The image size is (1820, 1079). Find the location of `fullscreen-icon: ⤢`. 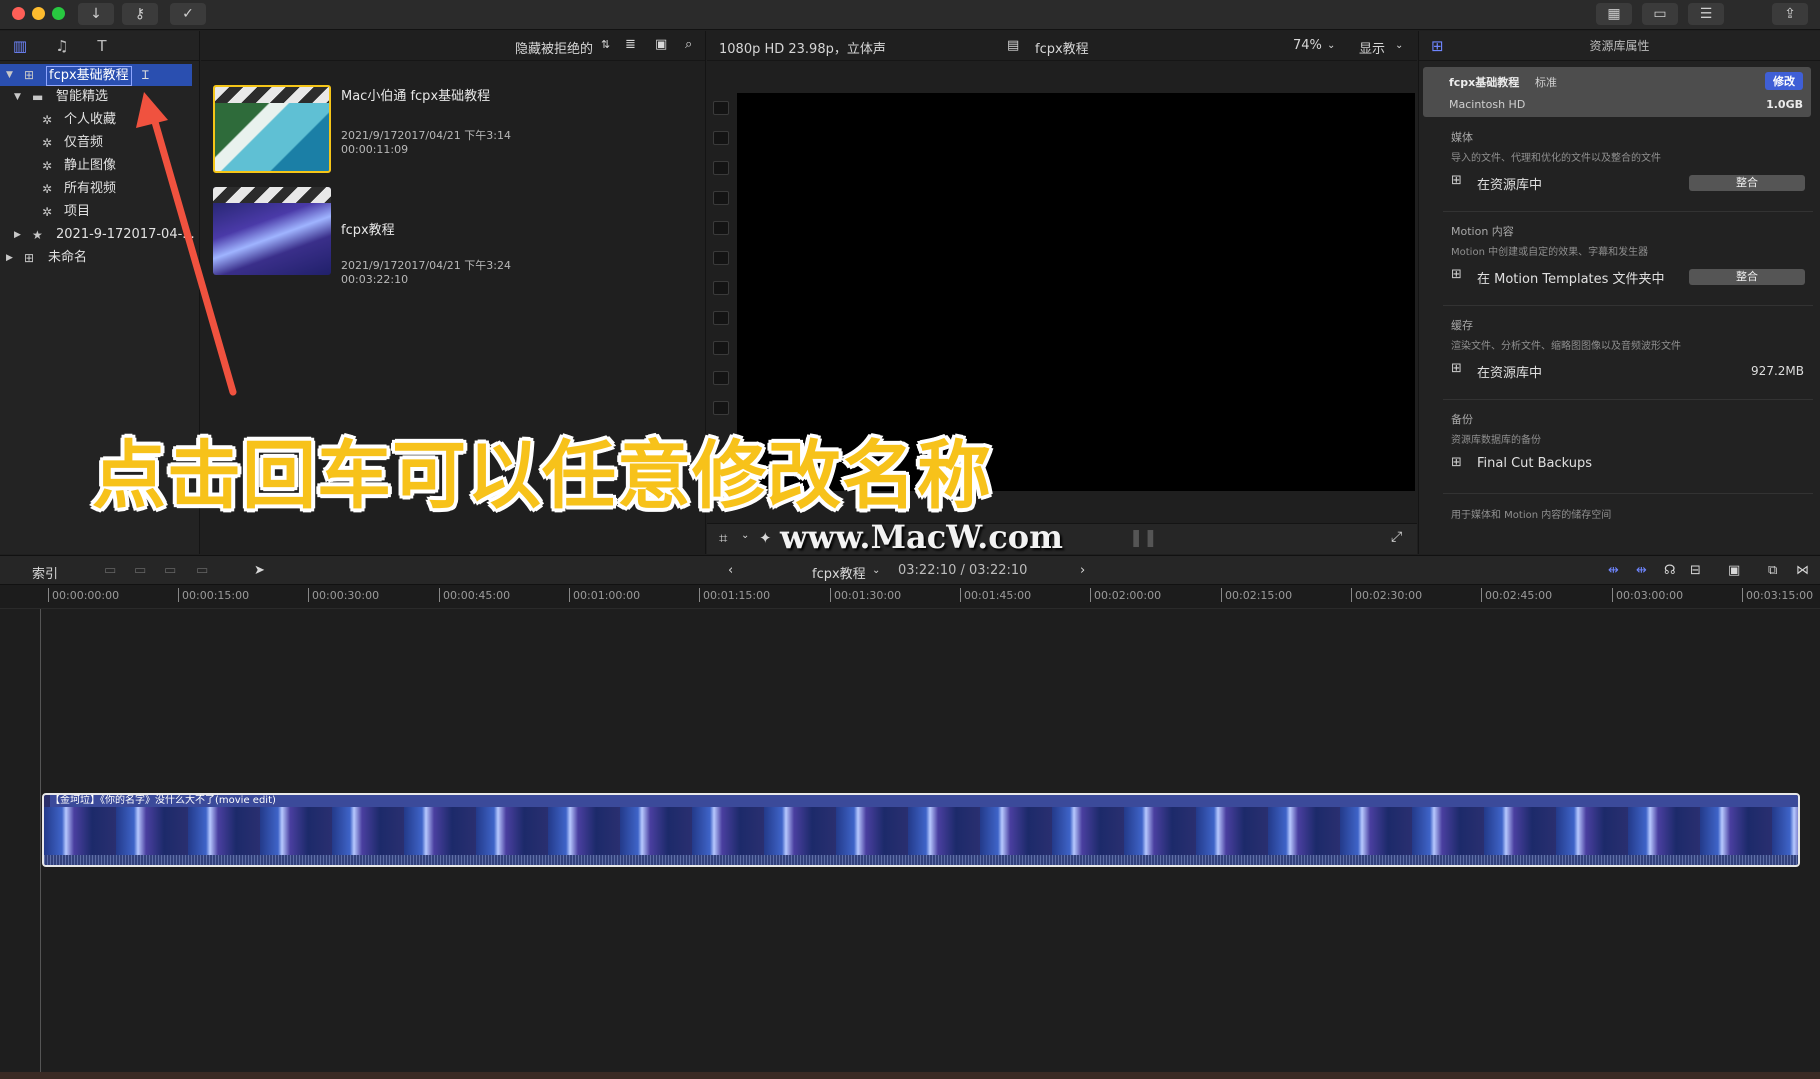

fullscreen-icon: ⤢ is located at coordinates (1396, 537).